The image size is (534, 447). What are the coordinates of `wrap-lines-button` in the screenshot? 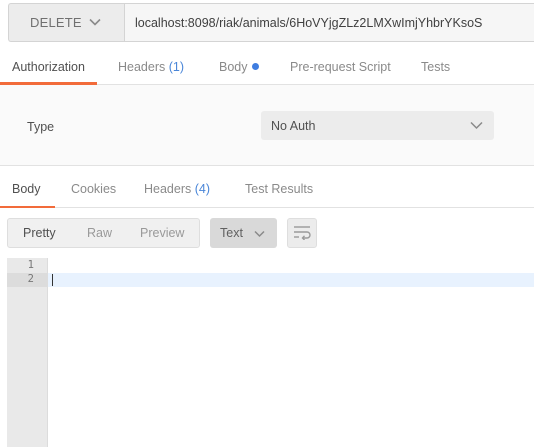 It's located at (302, 233).